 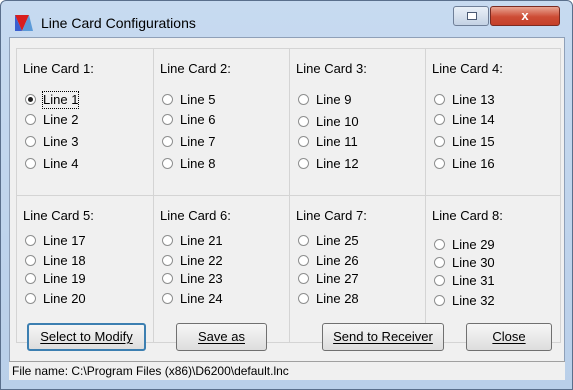 What do you see at coordinates (64, 278) in the screenshot?
I see `line-option-label: Line 19` at bounding box center [64, 278].